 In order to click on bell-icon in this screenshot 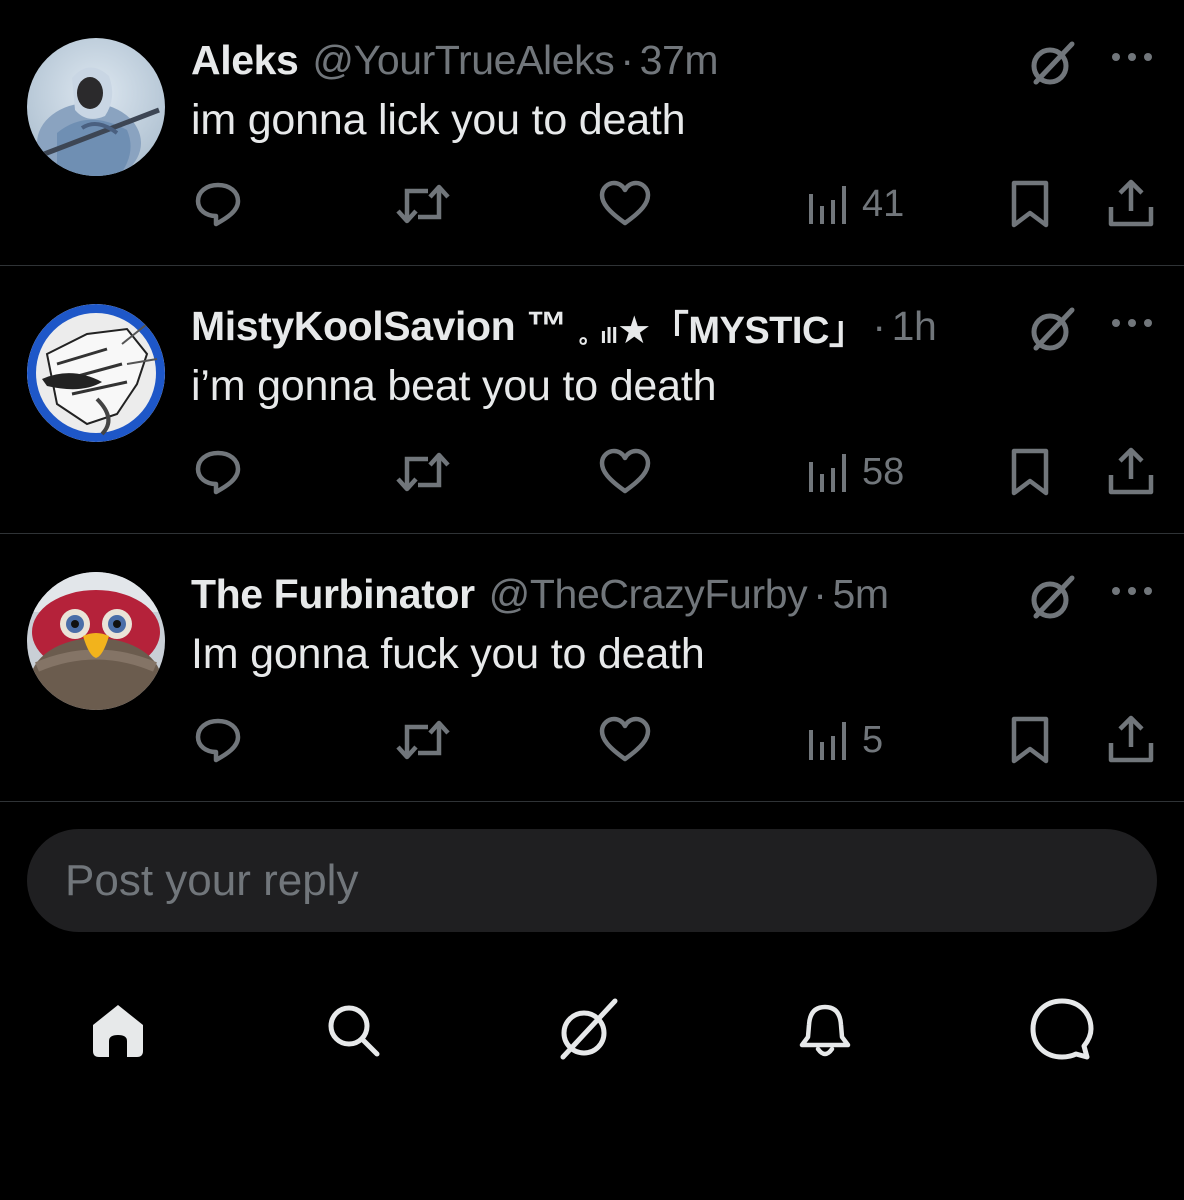, I will do `click(825, 1030)`.